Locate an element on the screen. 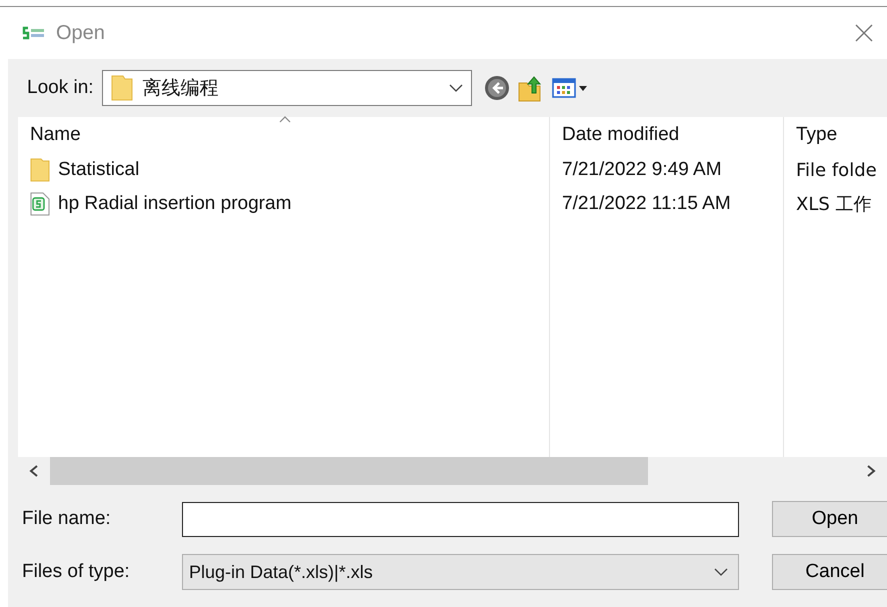 The width and height of the screenshot is (887, 607). file-name: Statistical is located at coordinates (99, 170).